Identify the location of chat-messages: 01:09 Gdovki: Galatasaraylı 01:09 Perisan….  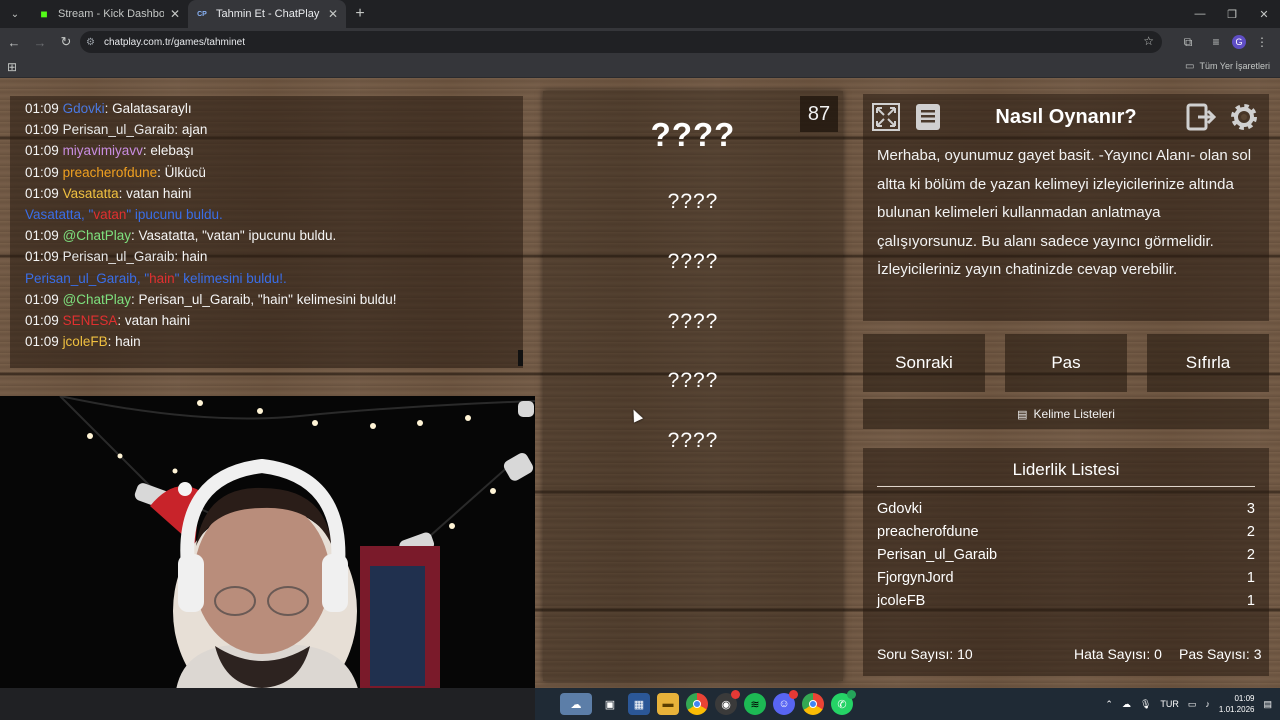
(274, 225).